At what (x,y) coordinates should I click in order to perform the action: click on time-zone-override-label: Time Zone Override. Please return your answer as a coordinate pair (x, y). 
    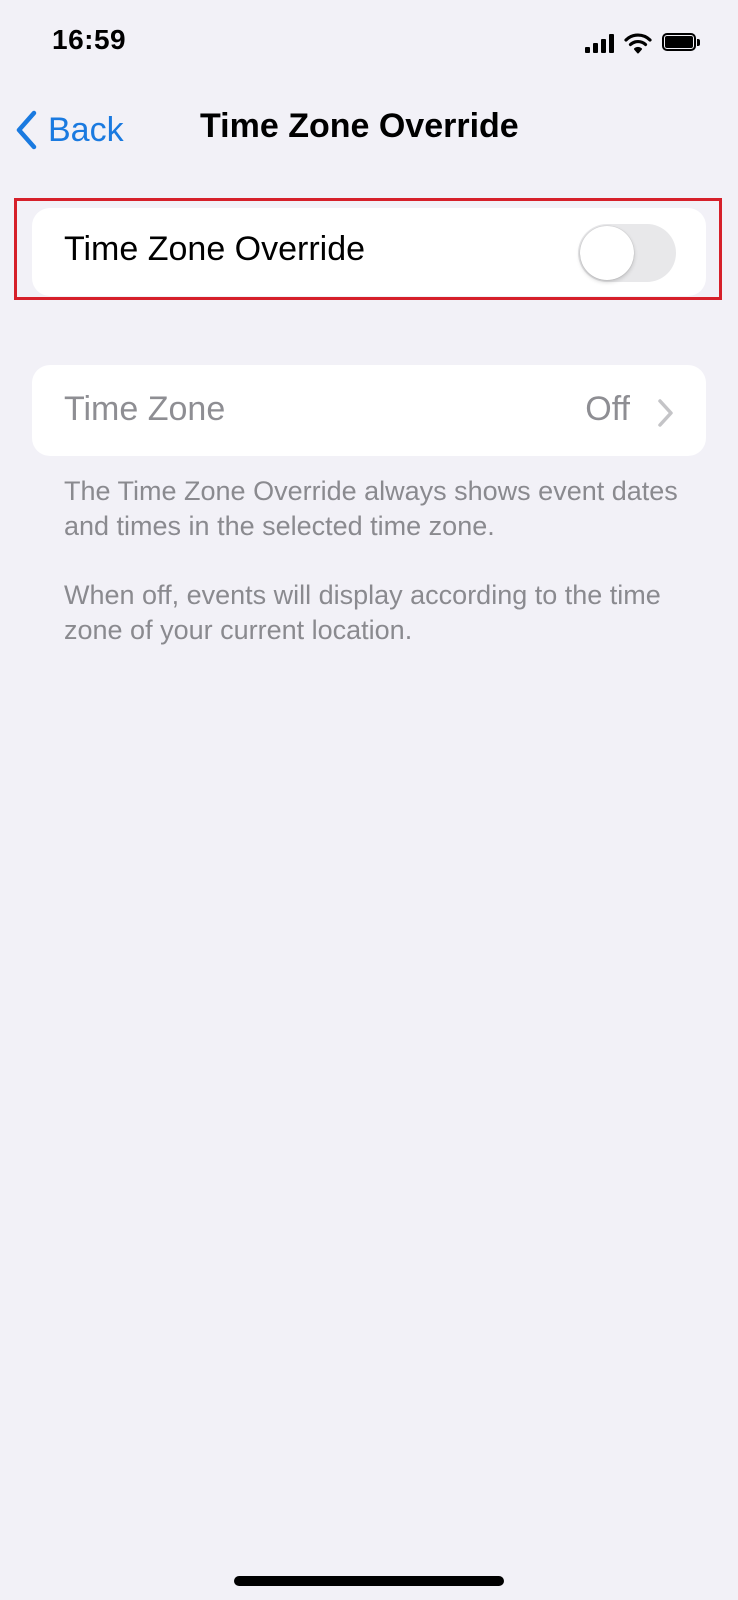
    Looking at the image, I should click on (215, 249).